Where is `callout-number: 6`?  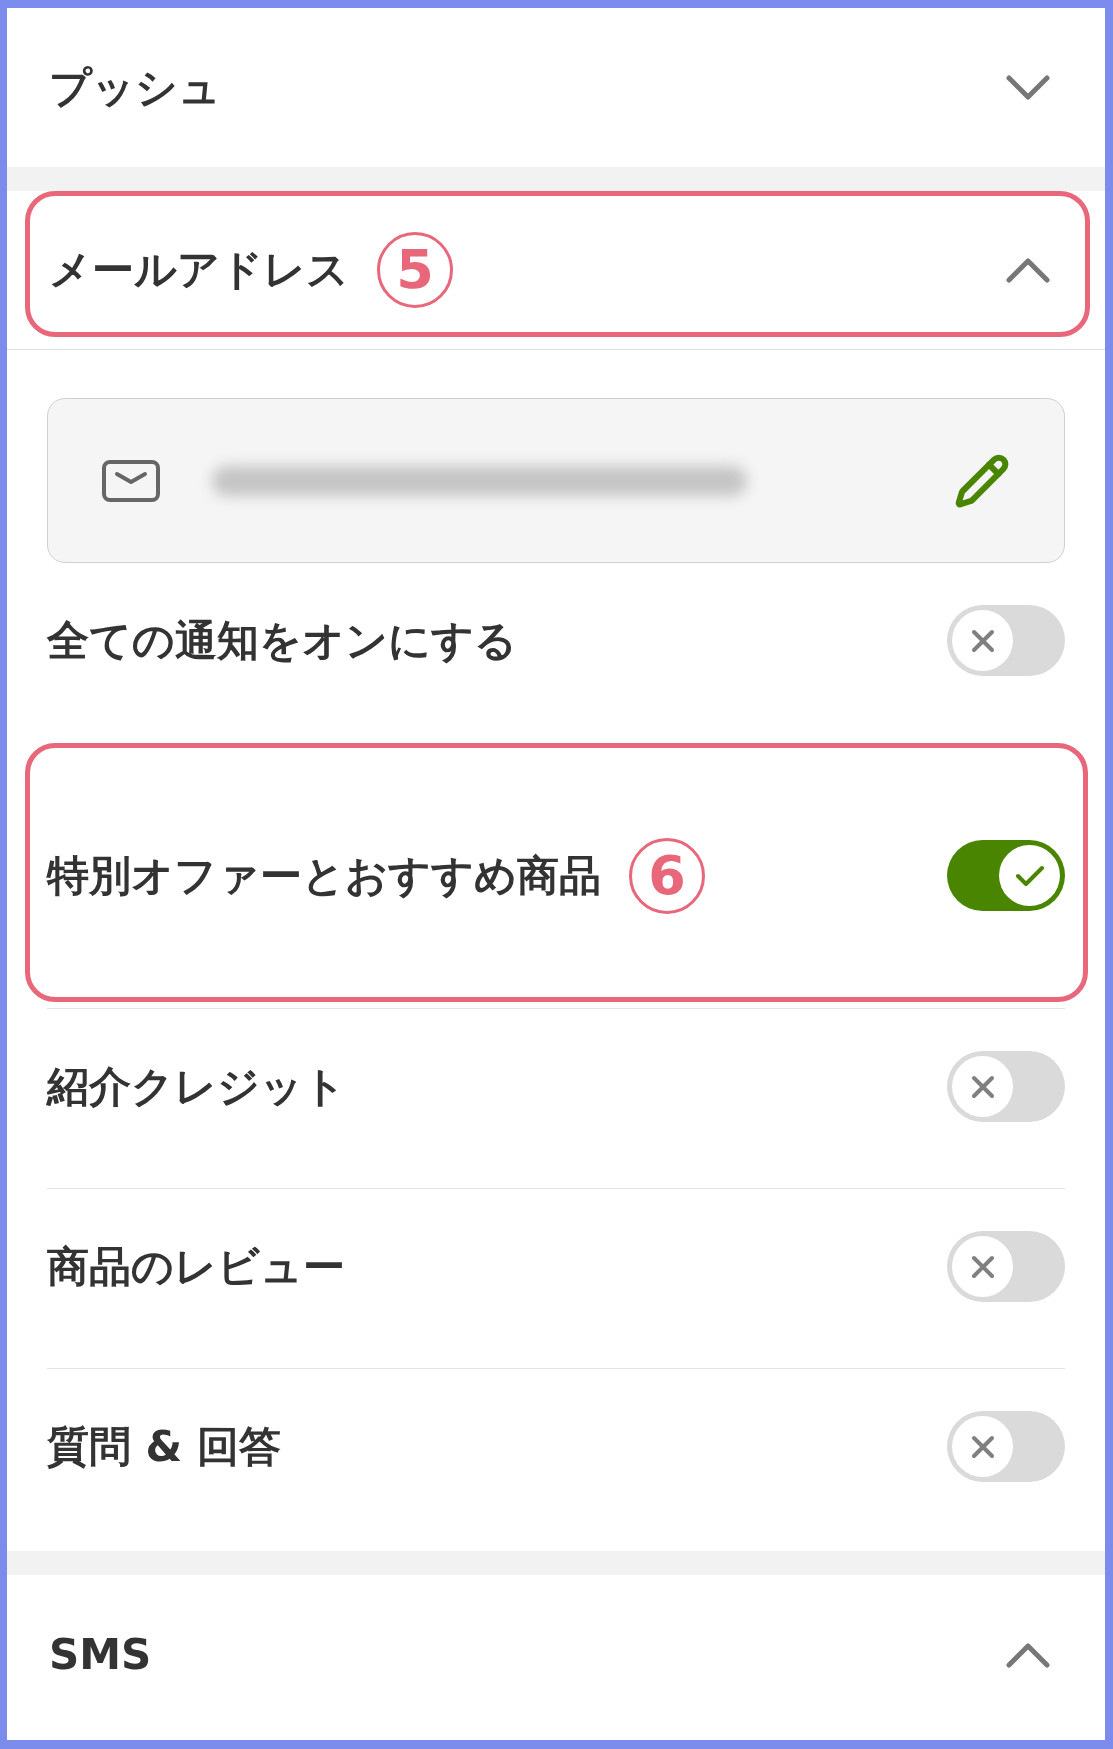 callout-number: 6 is located at coordinates (667, 875).